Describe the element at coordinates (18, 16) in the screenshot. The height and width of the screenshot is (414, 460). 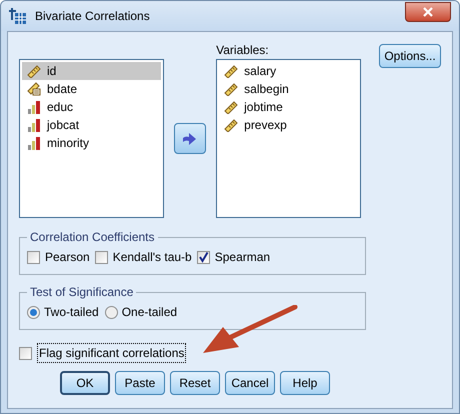
I see `table-icon` at that location.